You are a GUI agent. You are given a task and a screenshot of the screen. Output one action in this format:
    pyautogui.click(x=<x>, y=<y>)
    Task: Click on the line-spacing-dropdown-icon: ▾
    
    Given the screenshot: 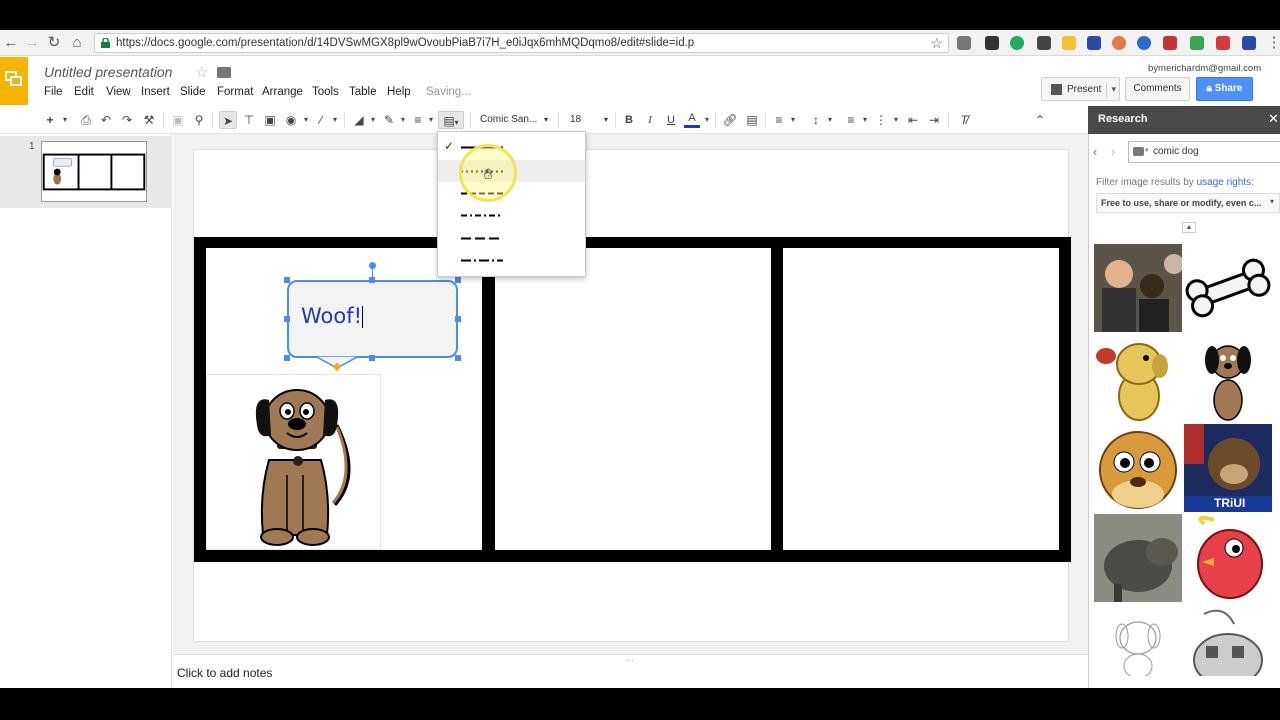 What is the action you would take?
    pyautogui.click(x=830, y=120)
    